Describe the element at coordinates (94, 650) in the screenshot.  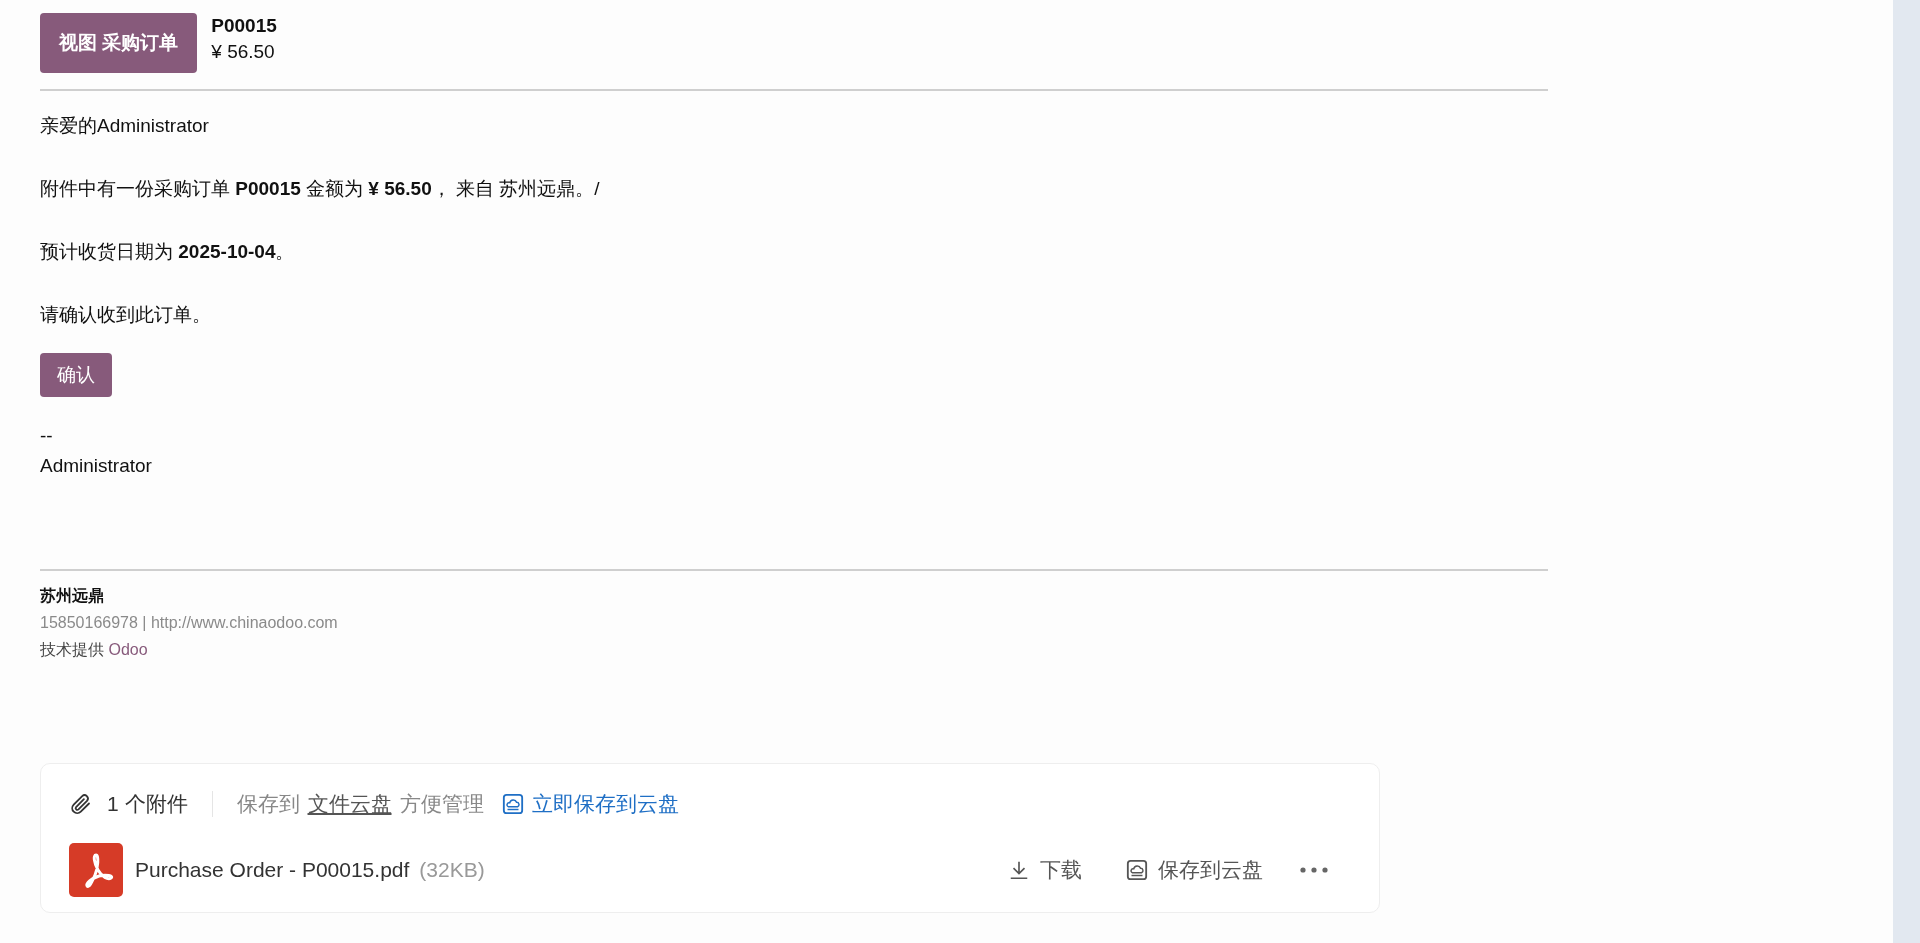
I see `powered-by-text: 技术提供 Odoo` at that location.